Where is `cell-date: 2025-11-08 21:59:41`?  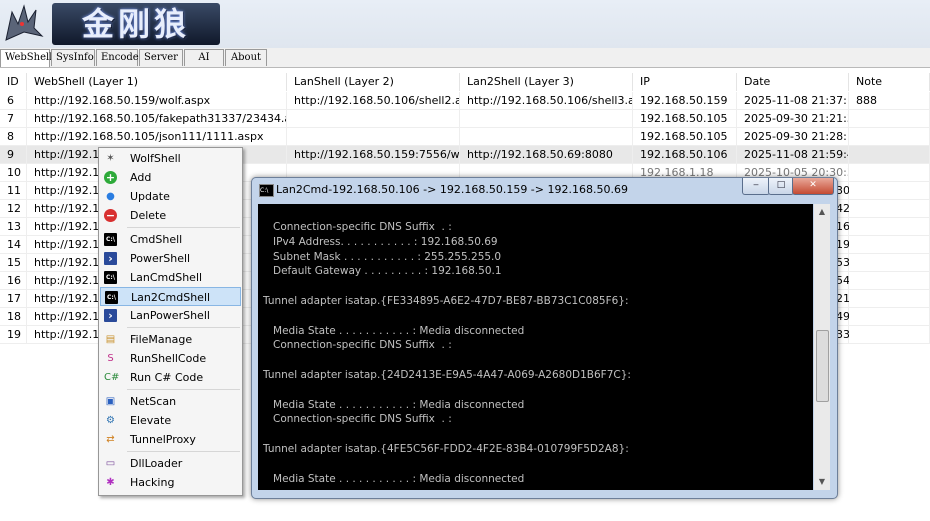
cell-date: 2025-11-08 21:59:41 is located at coordinates (793, 155).